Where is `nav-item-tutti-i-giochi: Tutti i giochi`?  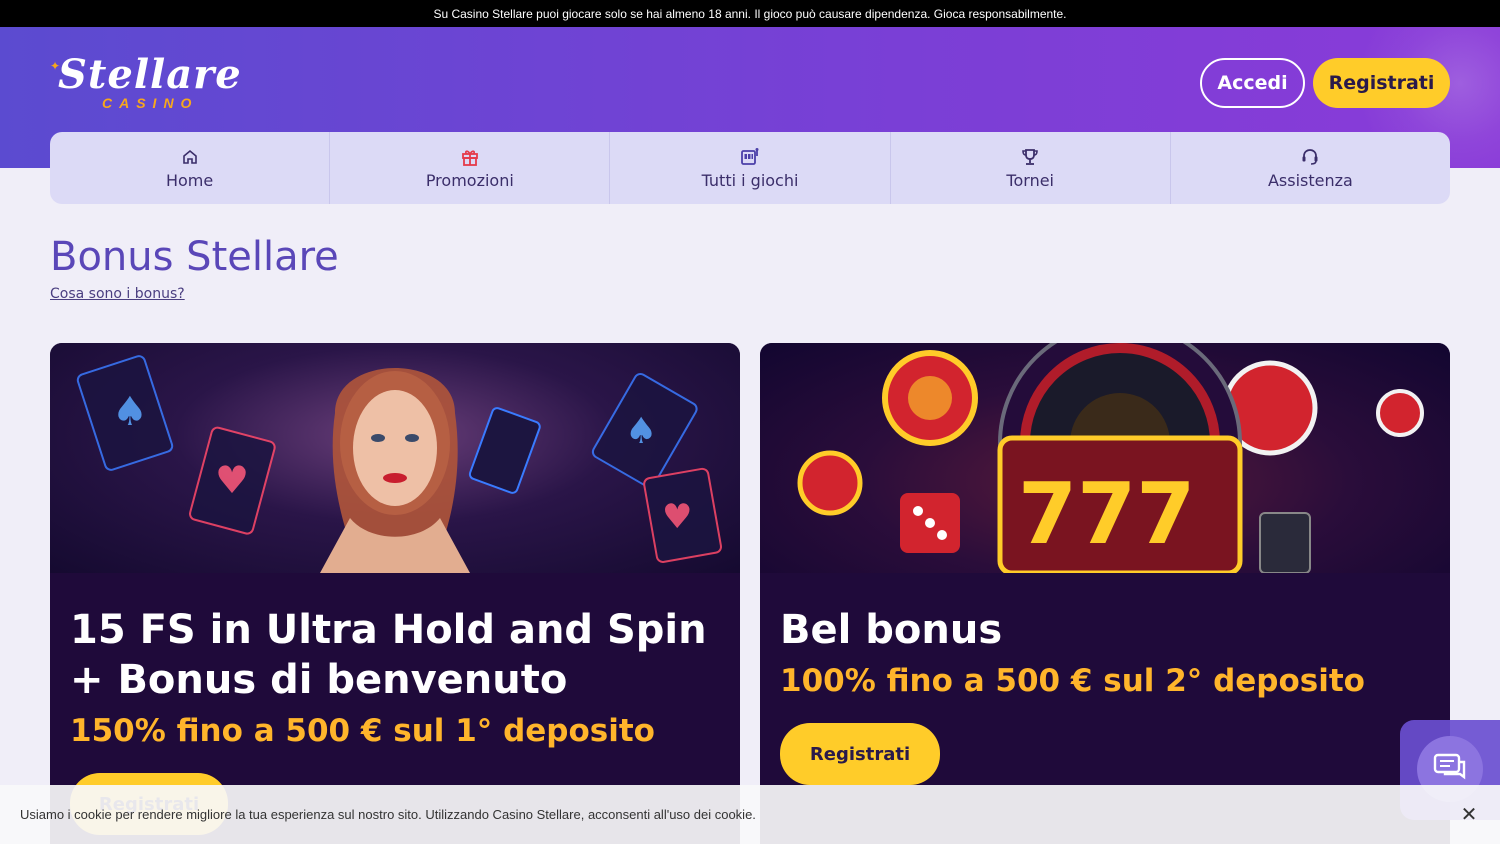
nav-item-tutti-i-giochi: Tutti i giochi is located at coordinates (750, 168).